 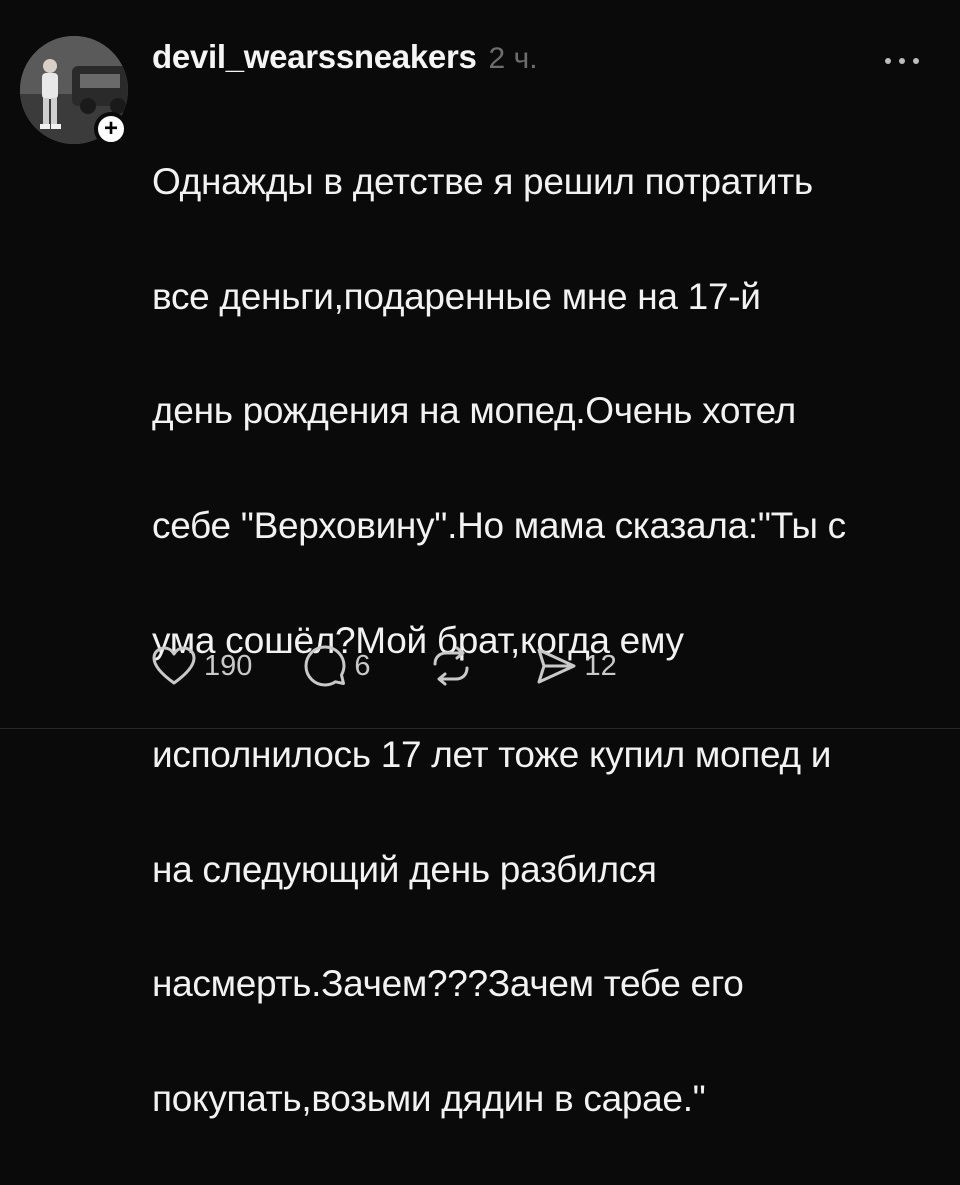 I want to click on post-text-line: все деньги,подаренные мне на 17-й, so click(x=456, y=296).